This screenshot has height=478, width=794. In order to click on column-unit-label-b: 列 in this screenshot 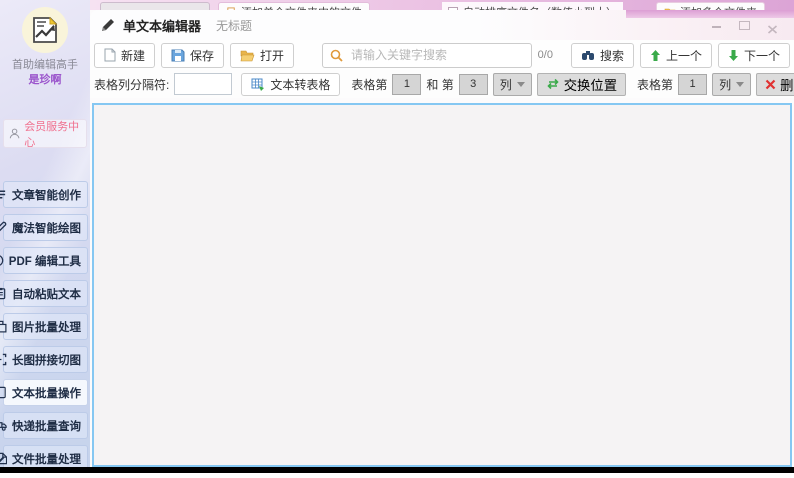, I will do `click(725, 84)`.